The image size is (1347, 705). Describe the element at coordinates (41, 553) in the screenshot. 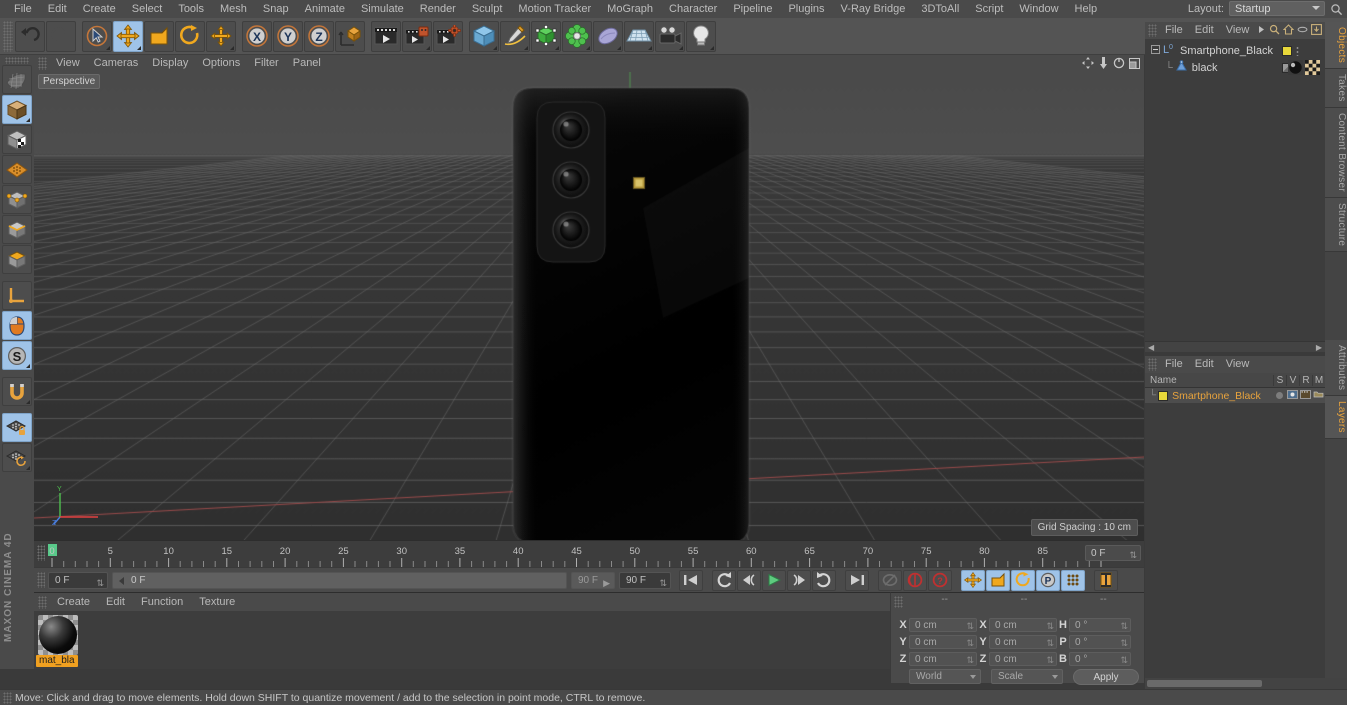

I see `timeline-grip` at that location.